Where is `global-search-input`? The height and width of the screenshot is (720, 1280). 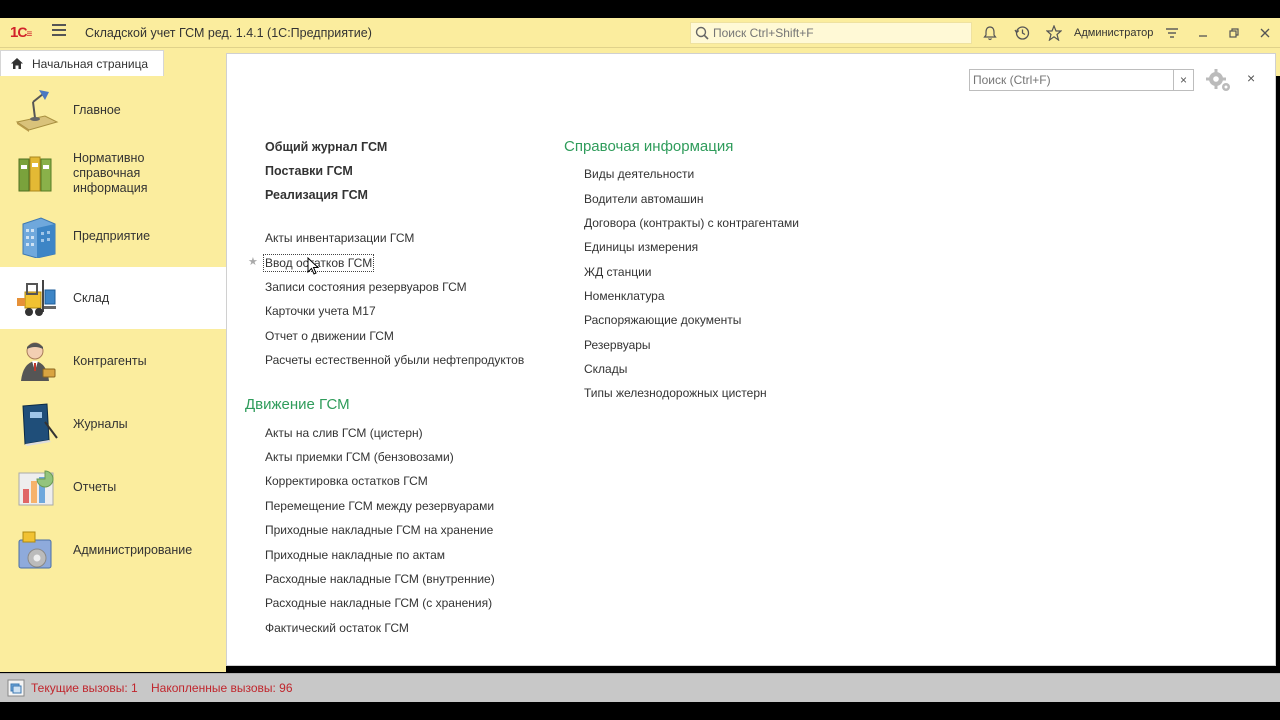 global-search-input is located at coordinates (833, 33).